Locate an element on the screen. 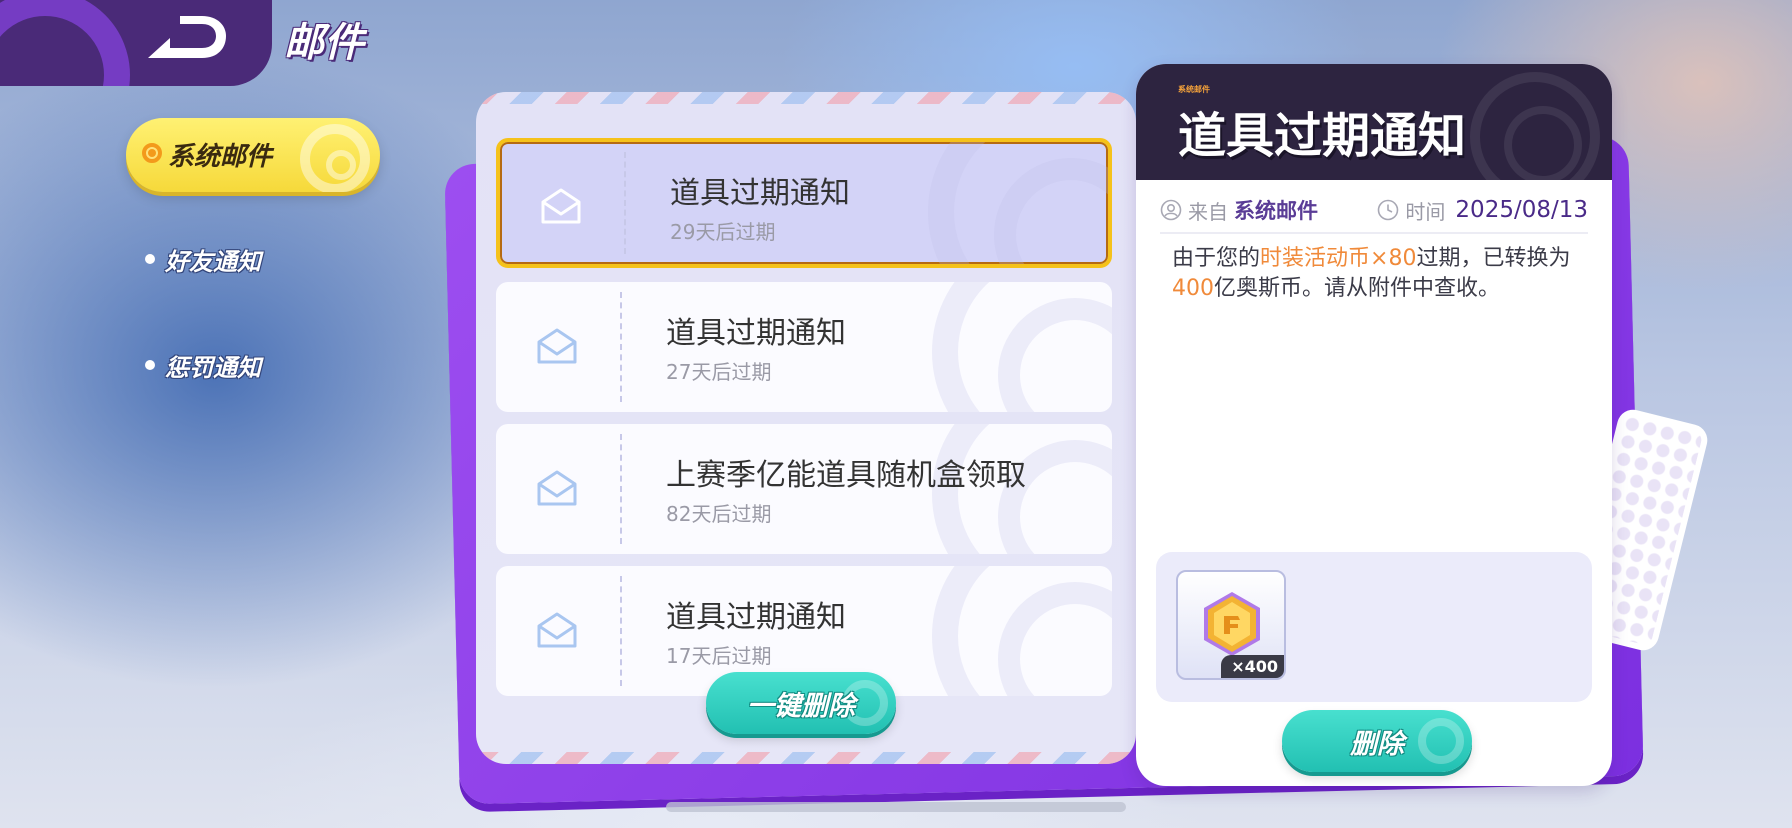  back-arrow-icon is located at coordinates (187, 37).